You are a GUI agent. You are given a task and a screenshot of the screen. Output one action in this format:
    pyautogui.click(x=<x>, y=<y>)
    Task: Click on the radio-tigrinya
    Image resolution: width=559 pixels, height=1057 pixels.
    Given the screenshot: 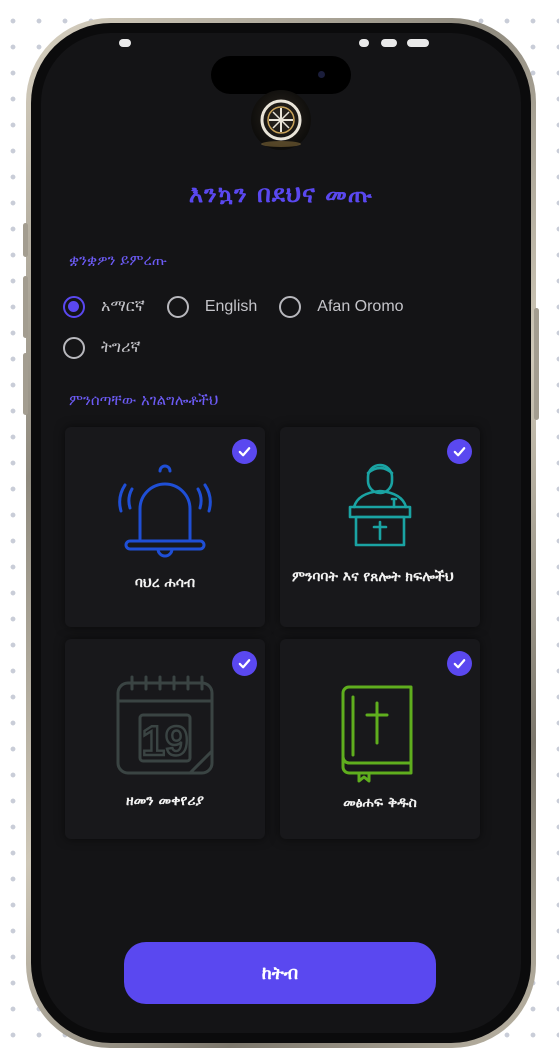 What is the action you would take?
    pyautogui.click(x=74, y=348)
    